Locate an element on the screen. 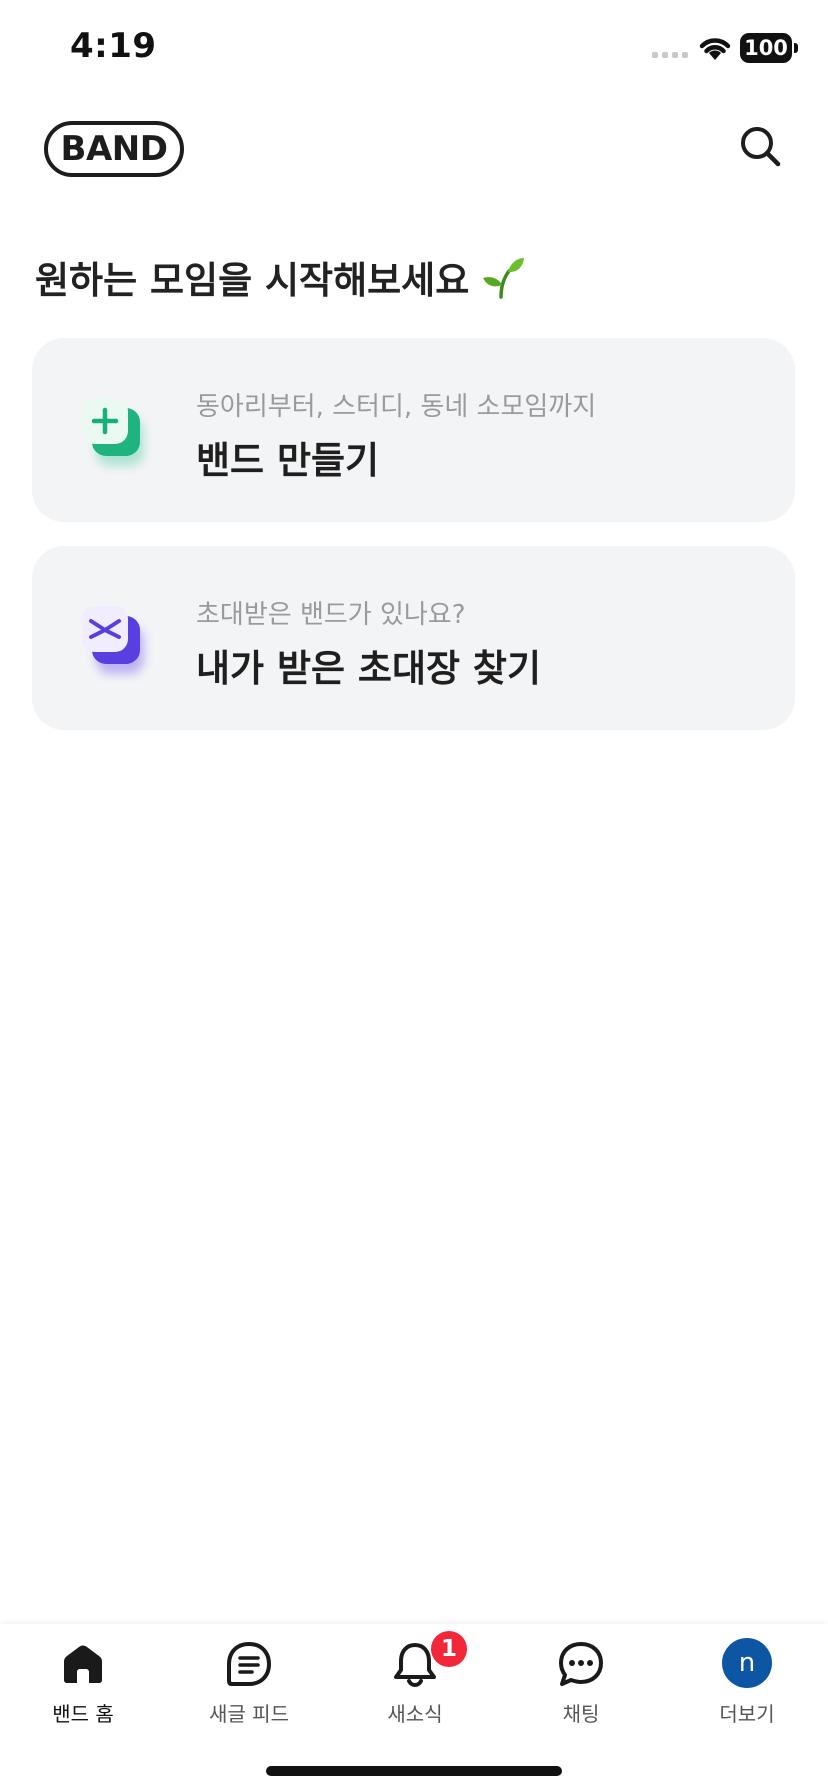  page-headline: 원하는 모임을 시작해보세요 is located at coordinates (280, 277).